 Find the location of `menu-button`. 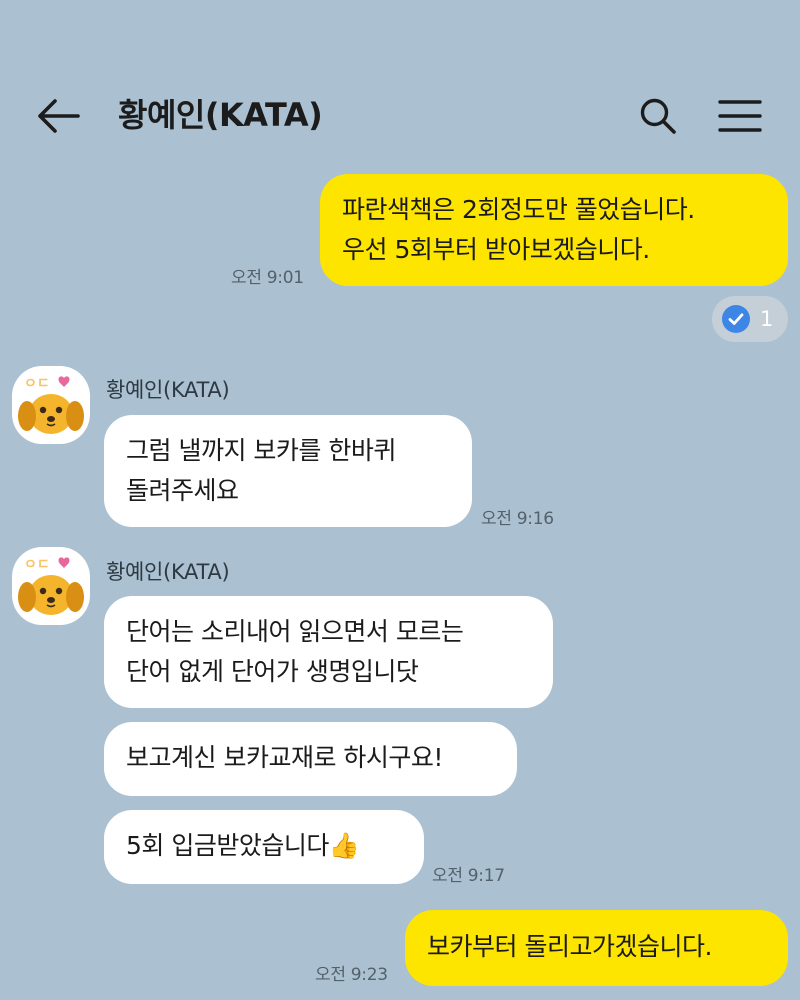

menu-button is located at coordinates (740, 116).